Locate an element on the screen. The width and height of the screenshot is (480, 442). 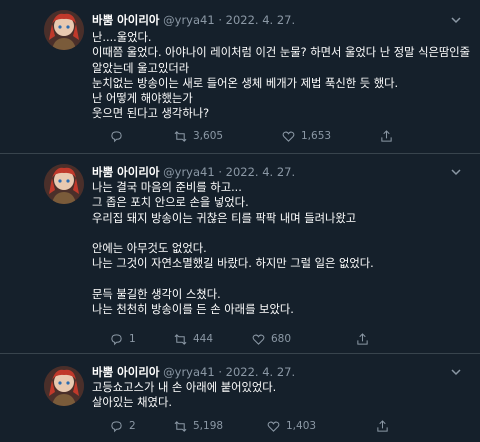
reply-button: 1 is located at coordinates (123, 339).